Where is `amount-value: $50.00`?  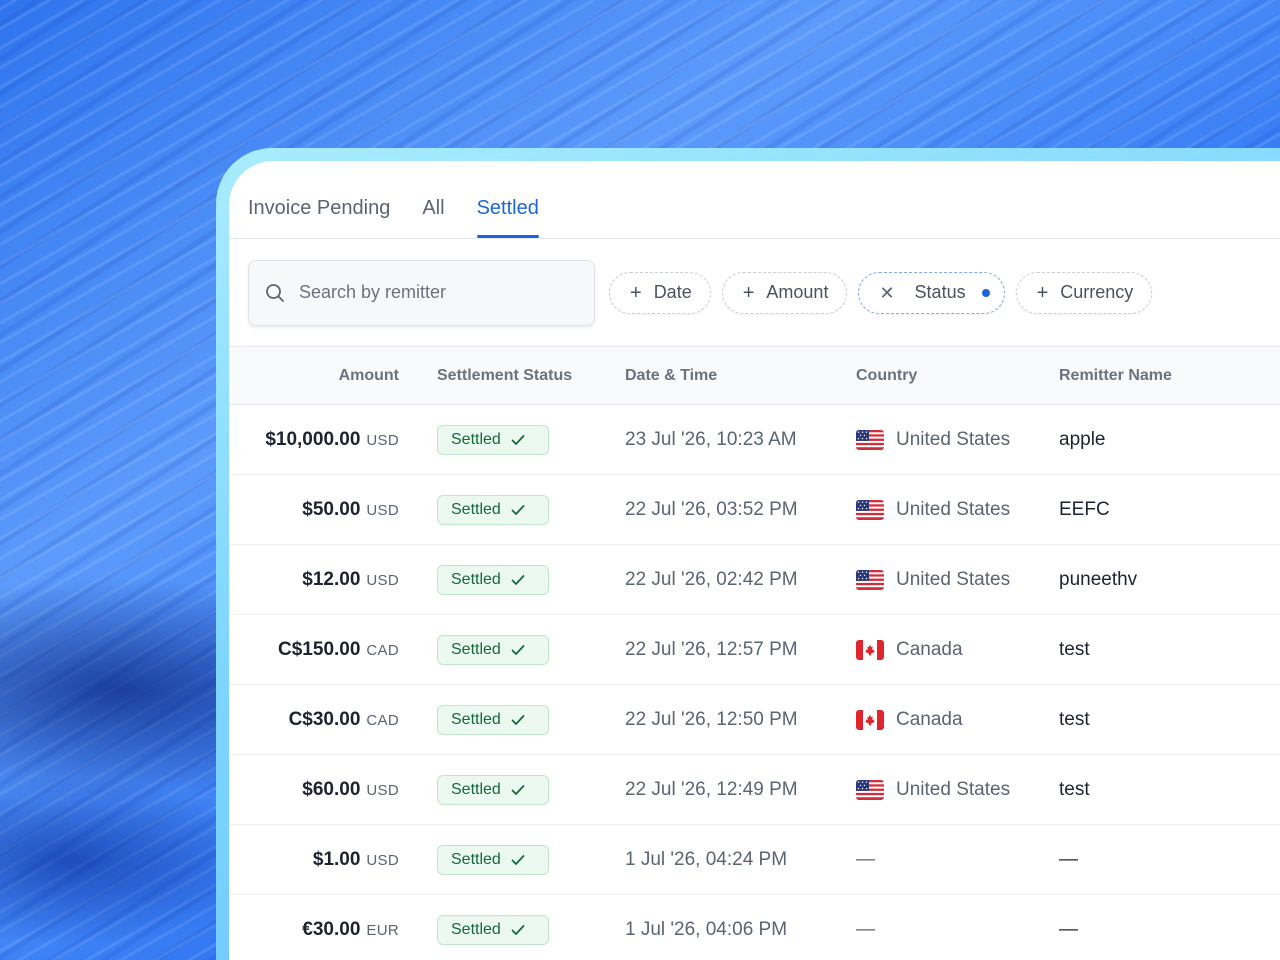
amount-value: $50.00 is located at coordinates (331, 509).